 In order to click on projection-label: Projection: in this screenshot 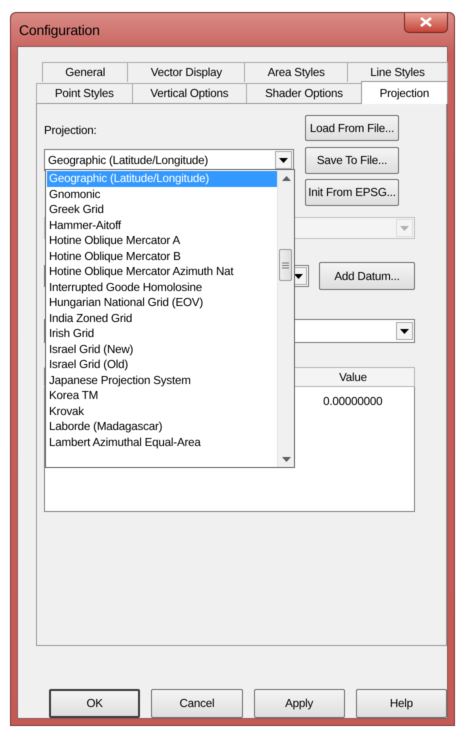, I will do `click(70, 130)`.